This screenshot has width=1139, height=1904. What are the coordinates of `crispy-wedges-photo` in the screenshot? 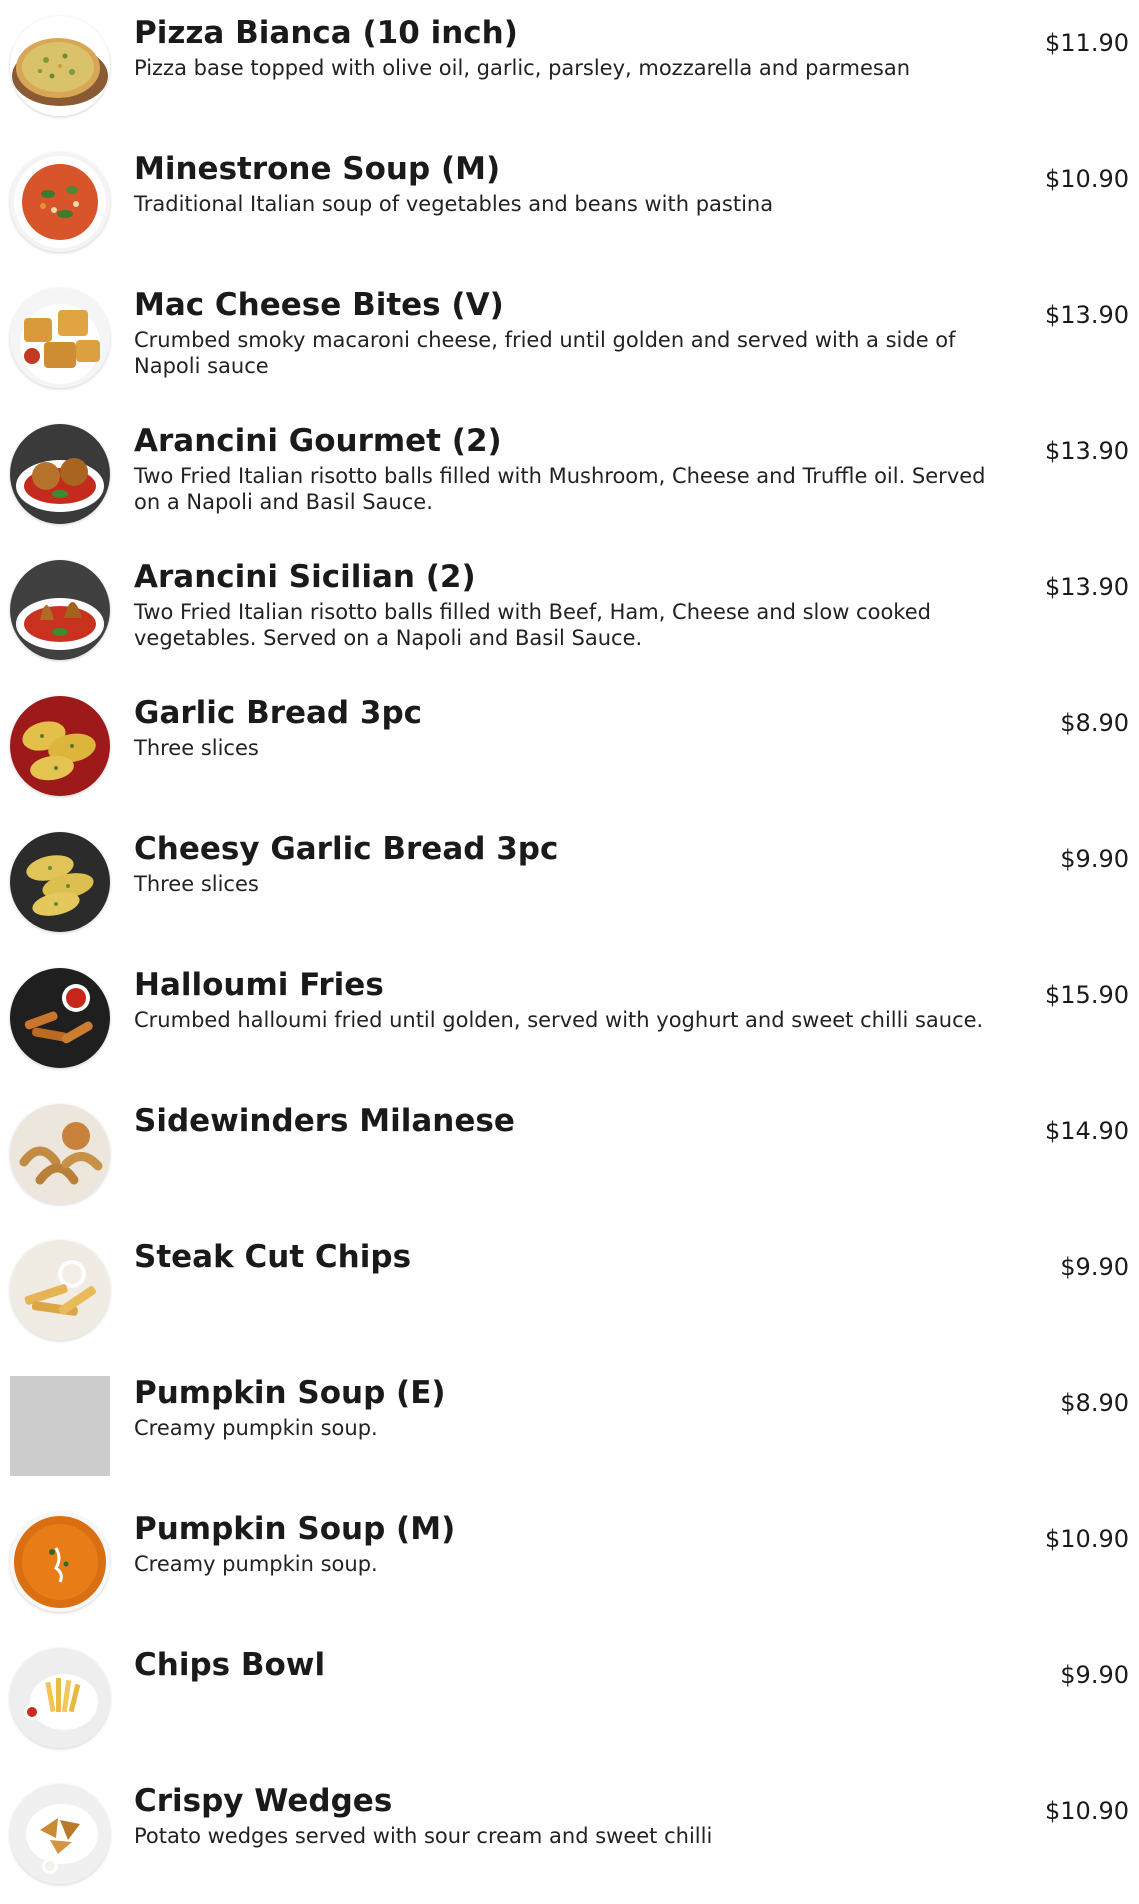 It's located at (60, 1834).